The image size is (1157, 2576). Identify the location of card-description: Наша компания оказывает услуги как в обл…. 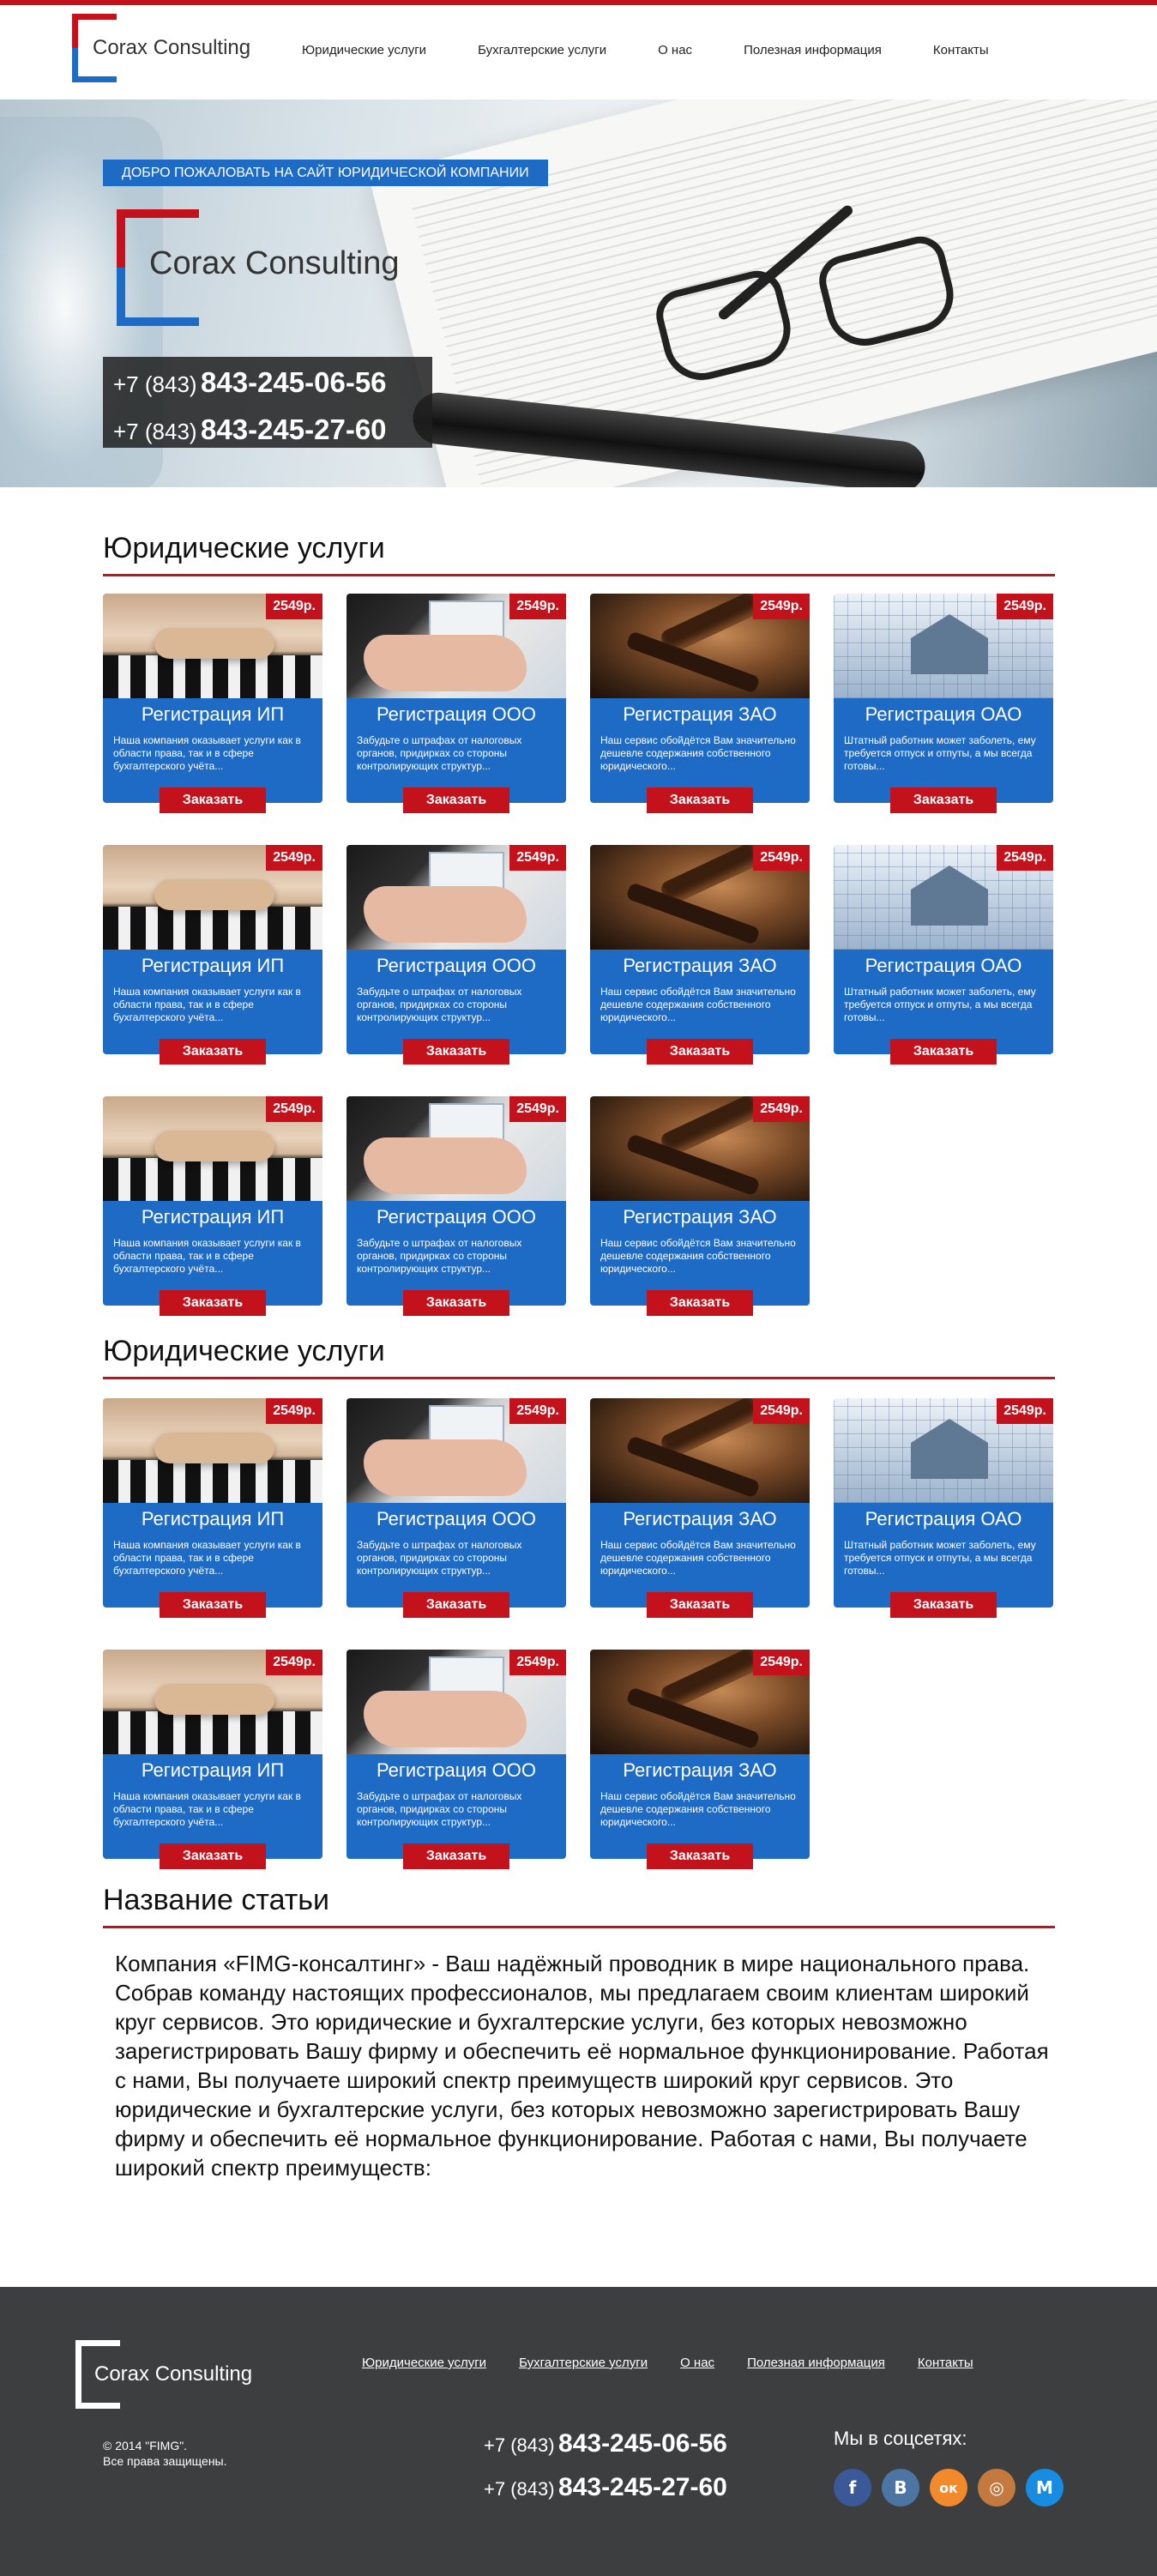
(207, 1256).